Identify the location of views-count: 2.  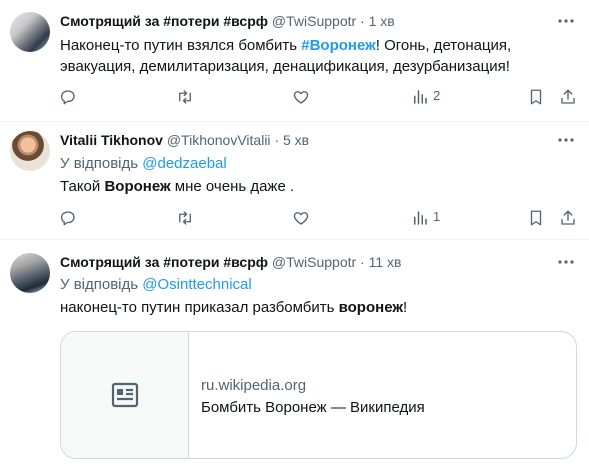
(437, 95).